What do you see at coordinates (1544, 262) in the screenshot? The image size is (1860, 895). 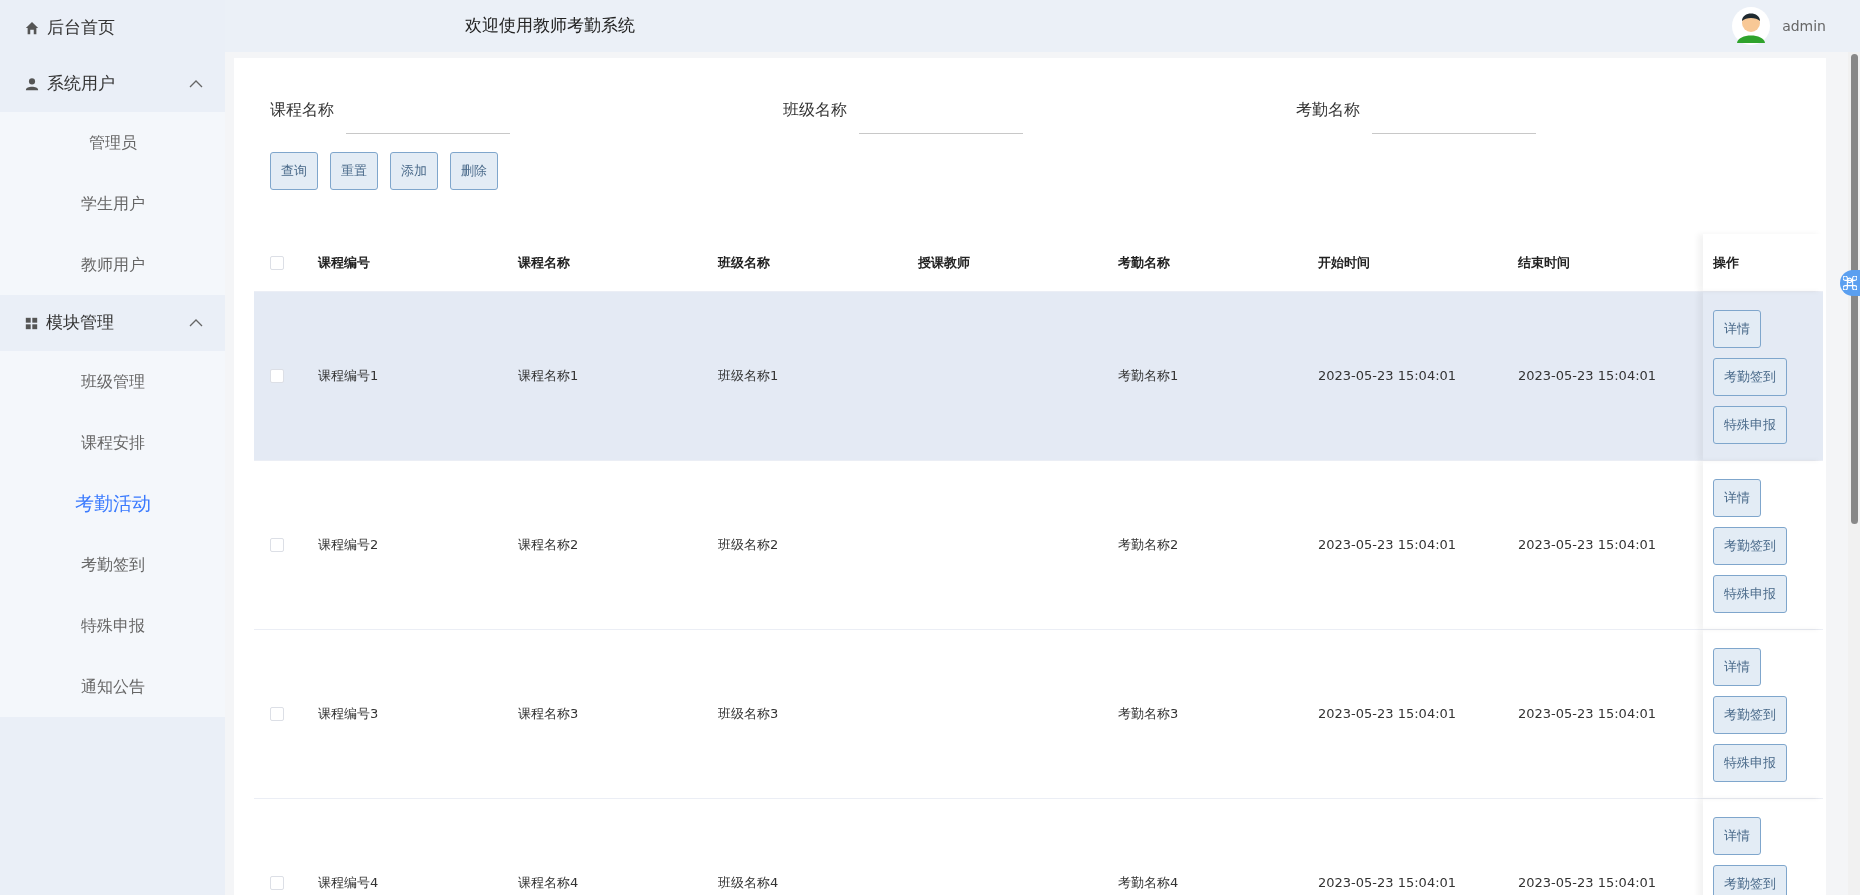 I see `column-header: 结束时间` at bounding box center [1544, 262].